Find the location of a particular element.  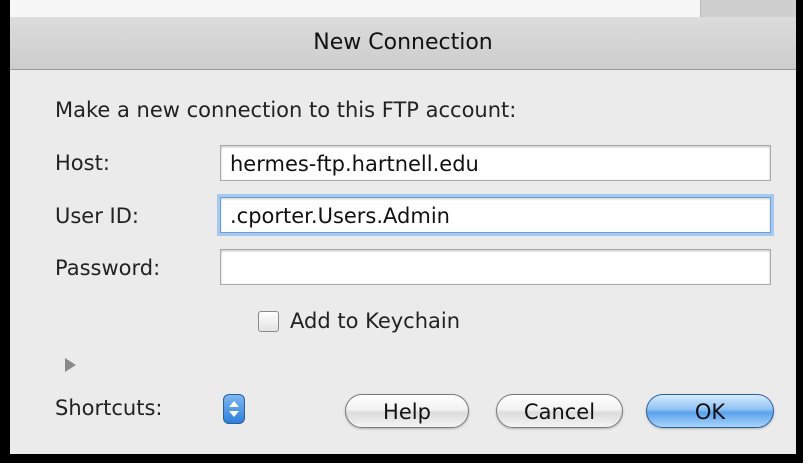

password-label: Password: is located at coordinates (108, 268).